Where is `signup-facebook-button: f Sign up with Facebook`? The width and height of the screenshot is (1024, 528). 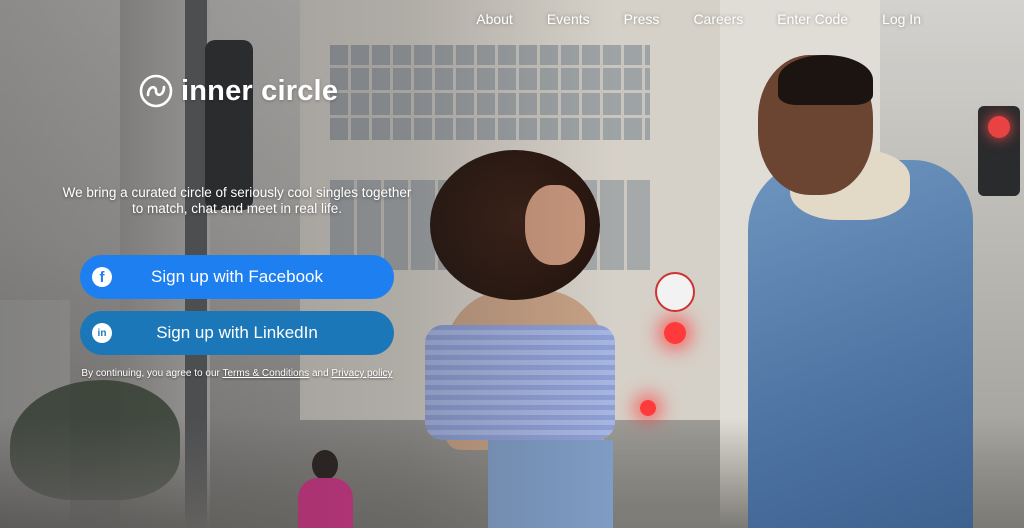 signup-facebook-button: f Sign up with Facebook is located at coordinates (237, 277).